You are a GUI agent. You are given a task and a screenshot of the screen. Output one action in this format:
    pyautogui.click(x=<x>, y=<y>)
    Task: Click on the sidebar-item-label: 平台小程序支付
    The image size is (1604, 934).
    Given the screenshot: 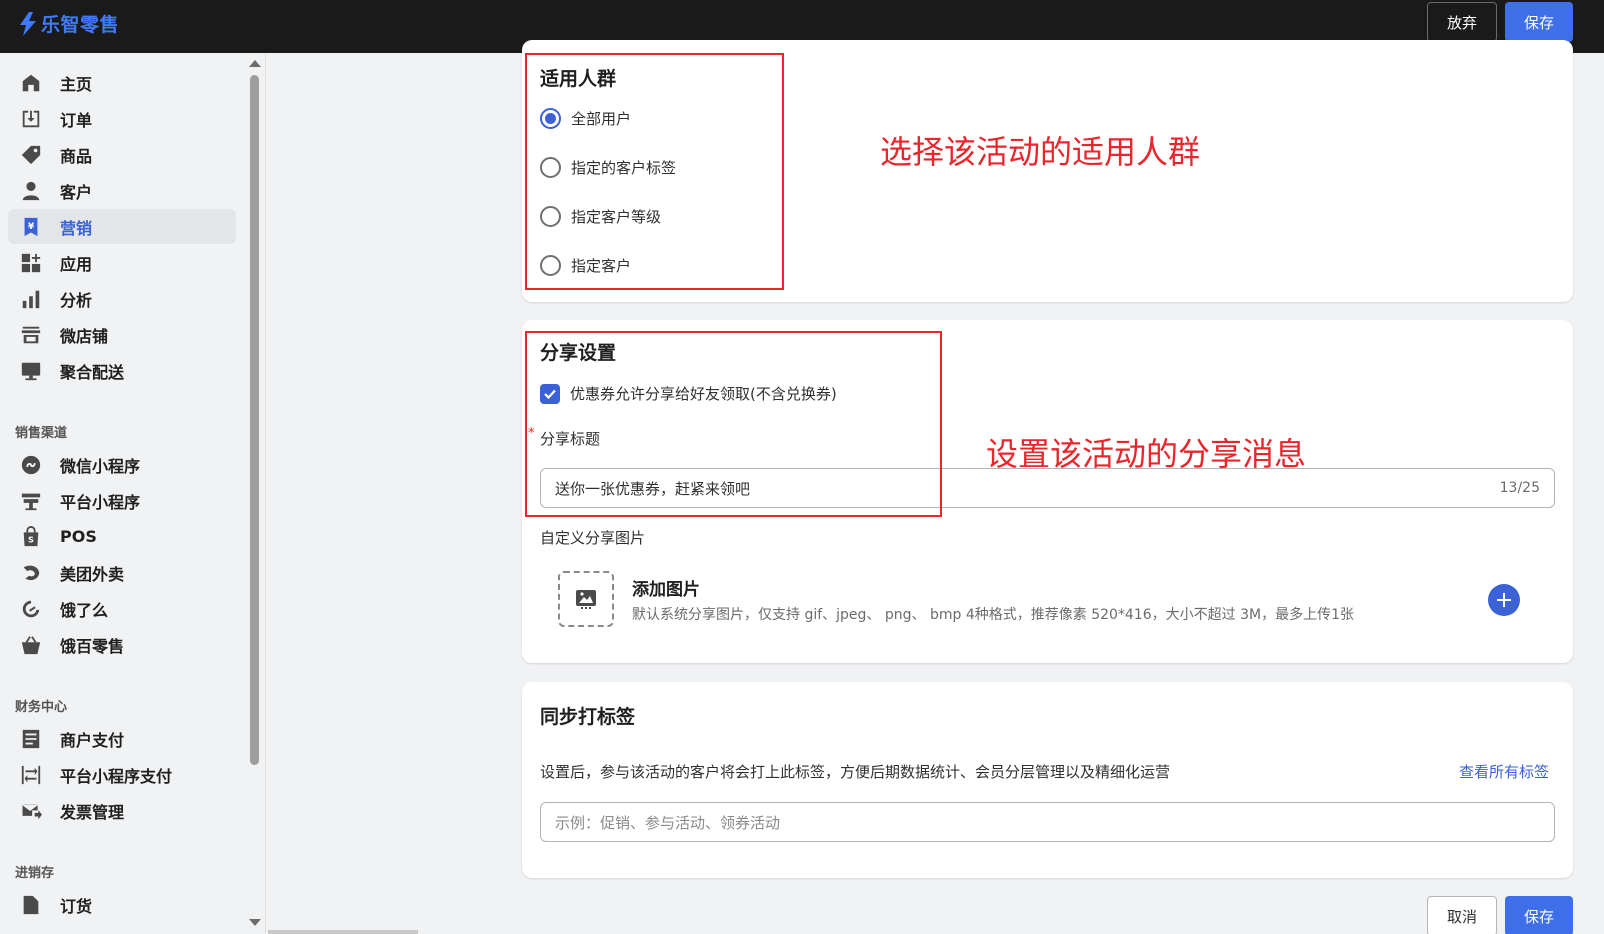 What is the action you would take?
    pyautogui.click(x=116, y=776)
    